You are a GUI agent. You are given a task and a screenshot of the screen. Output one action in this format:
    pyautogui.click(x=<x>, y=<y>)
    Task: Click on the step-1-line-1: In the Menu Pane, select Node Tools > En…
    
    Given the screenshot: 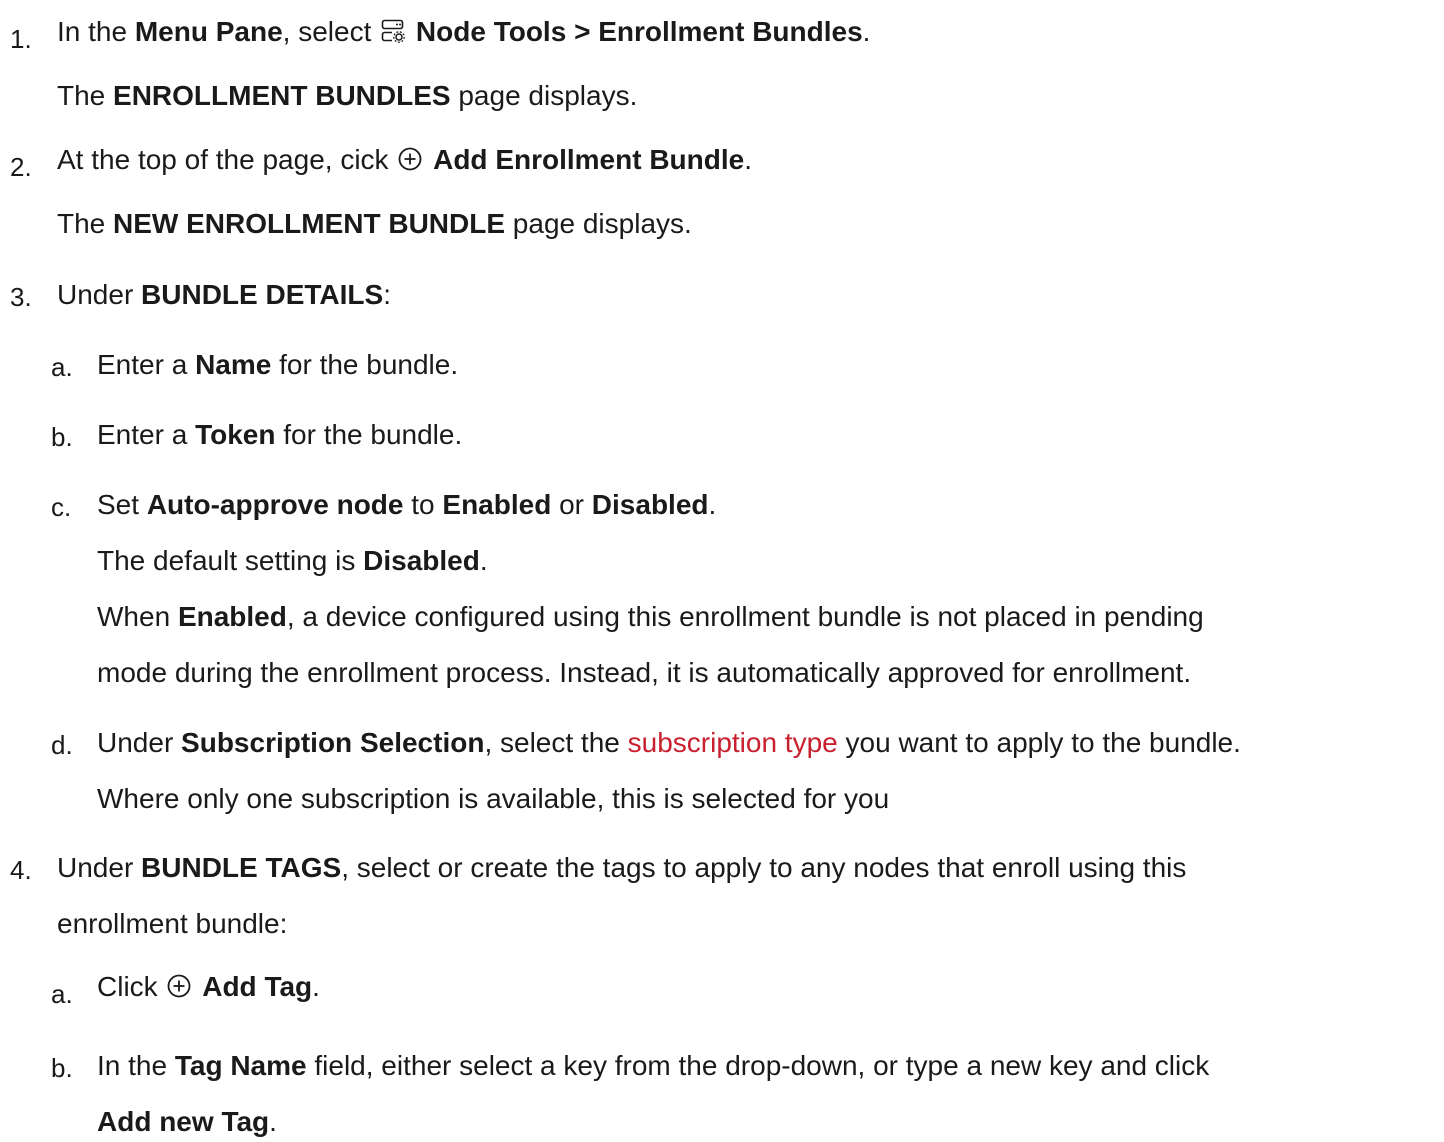 What is the action you would take?
    pyautogui.click(x=464, y=31)
    